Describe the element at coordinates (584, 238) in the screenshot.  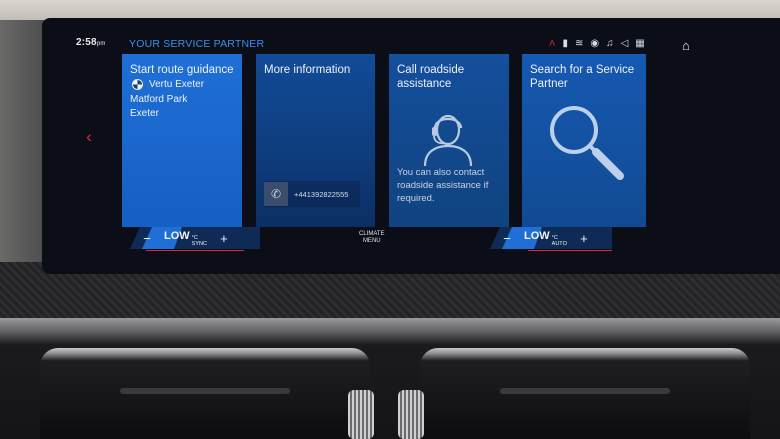
I see `temperature-increase-right: +` at that location.